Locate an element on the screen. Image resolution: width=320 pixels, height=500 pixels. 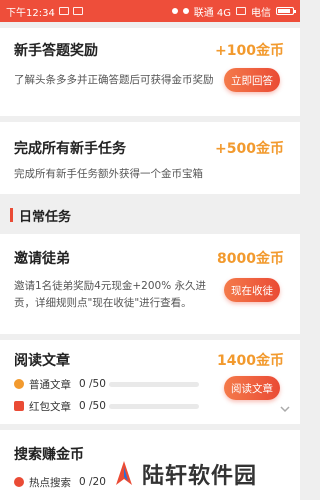
red-packet-article-label: 红包文章 is located at coordinates (50, 406).